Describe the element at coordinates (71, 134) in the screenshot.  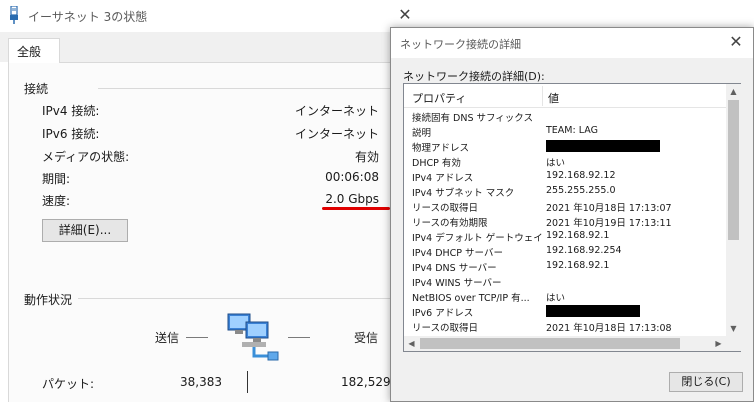
I see `ipv6-connectivity-label: IPv6 接続:` at that location.